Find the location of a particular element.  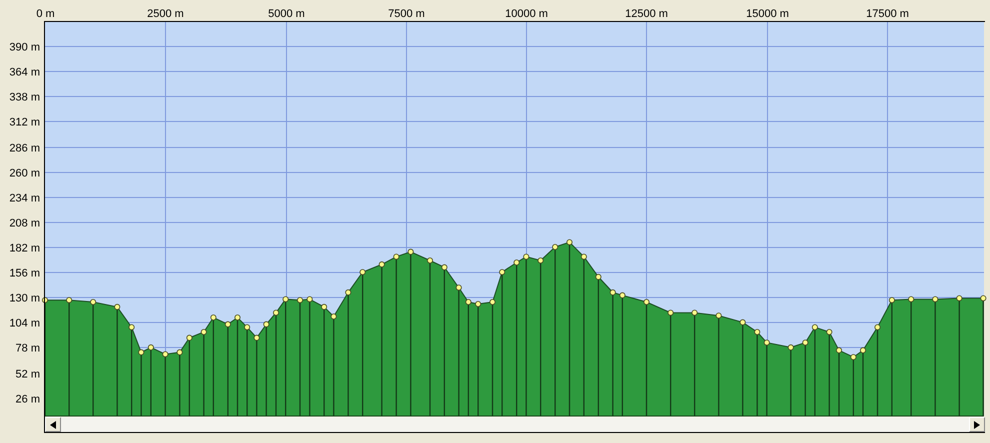

right-arrow-icon is located at coordinates (977, 424).